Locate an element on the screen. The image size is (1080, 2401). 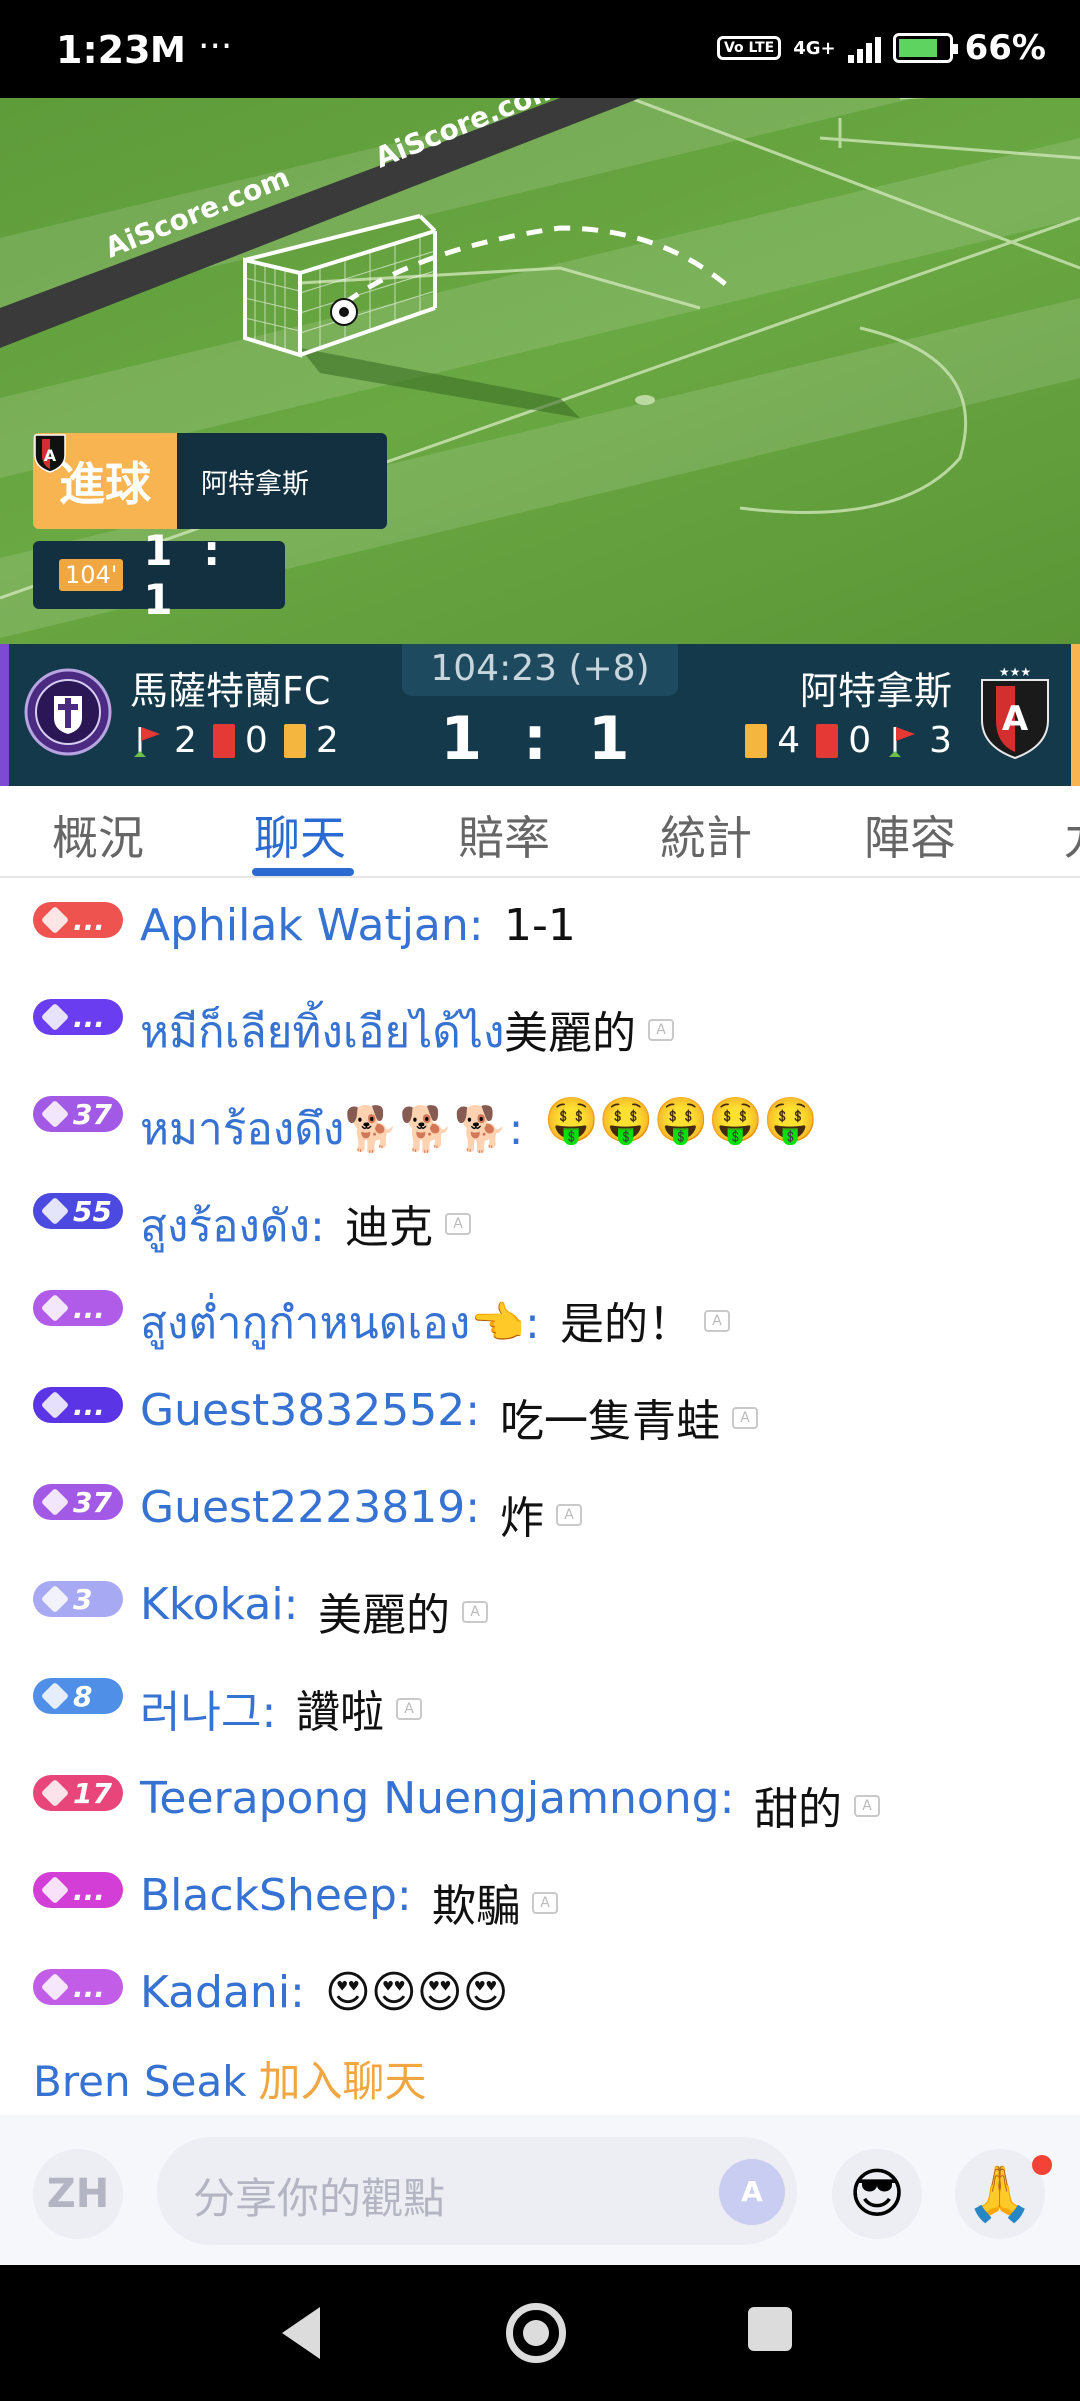
chat-username: สูงร้องดัง: is located at coordinates (232, 1226).